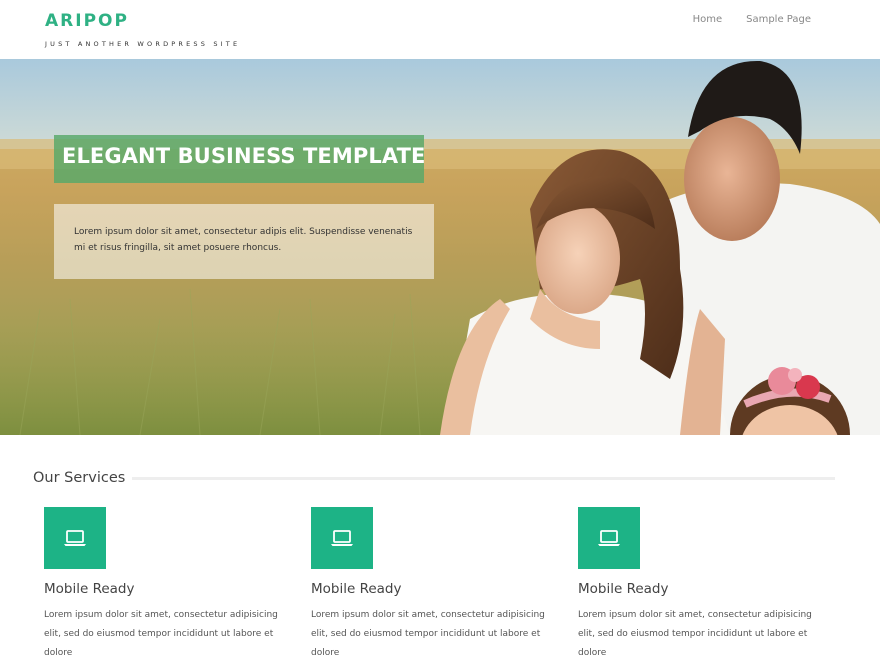 The image size is (880, 660). I want to click on services-divider, so click(483, 478).